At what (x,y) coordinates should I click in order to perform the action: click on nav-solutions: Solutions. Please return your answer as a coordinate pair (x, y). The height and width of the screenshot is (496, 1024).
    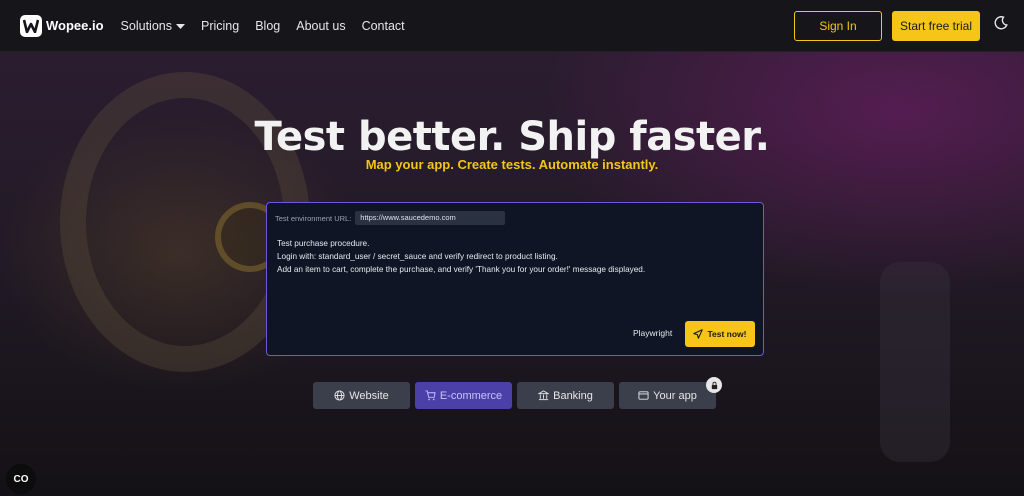
    Looking at the image, I should click on (153, 26).